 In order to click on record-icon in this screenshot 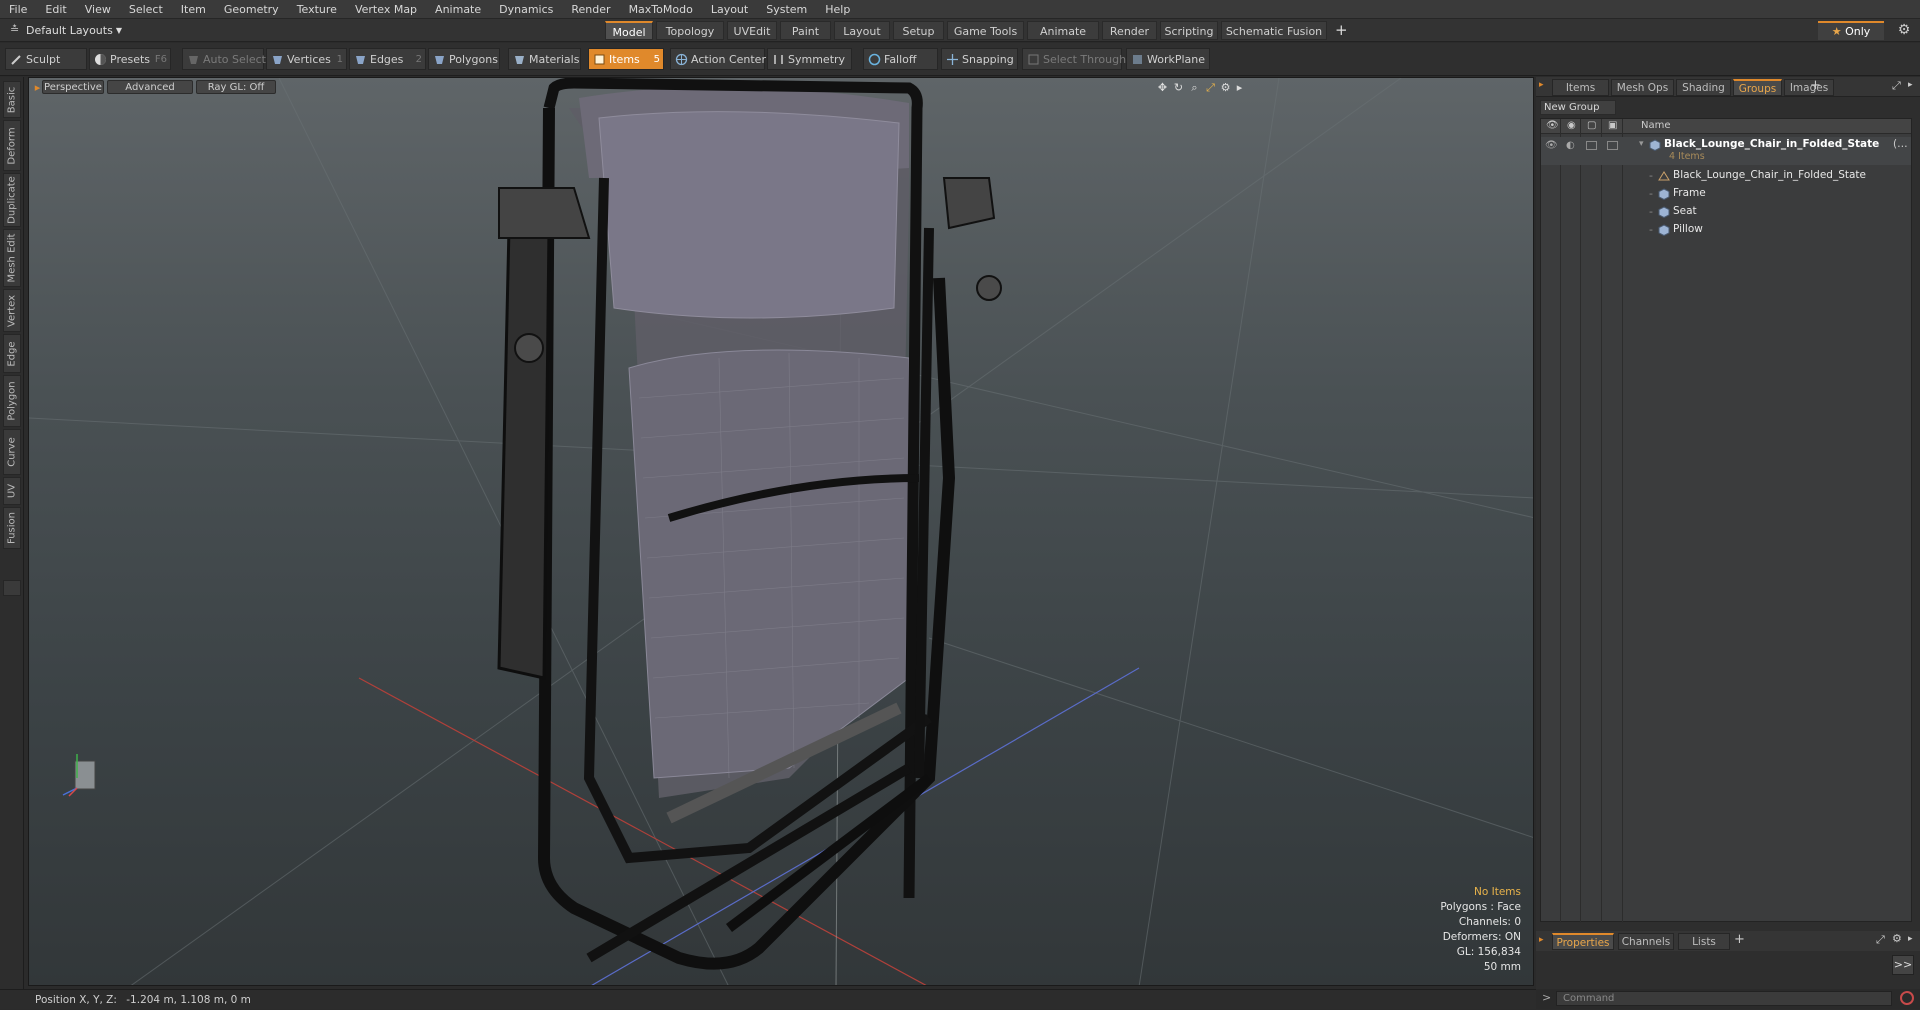, I will do `click(1907, 998)`.